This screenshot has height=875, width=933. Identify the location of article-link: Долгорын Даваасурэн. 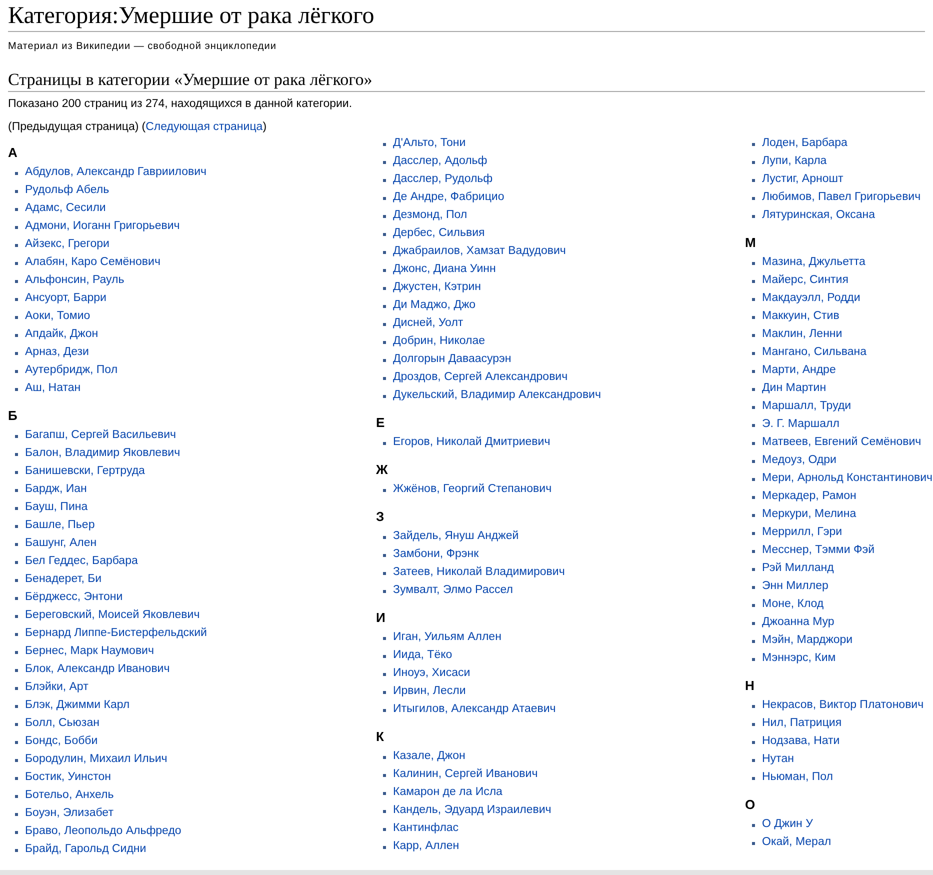
(452, 360).